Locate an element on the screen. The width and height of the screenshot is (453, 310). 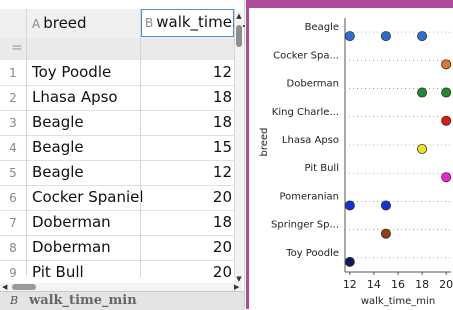
column-letter-a: A is located at coordinates (36, 24).